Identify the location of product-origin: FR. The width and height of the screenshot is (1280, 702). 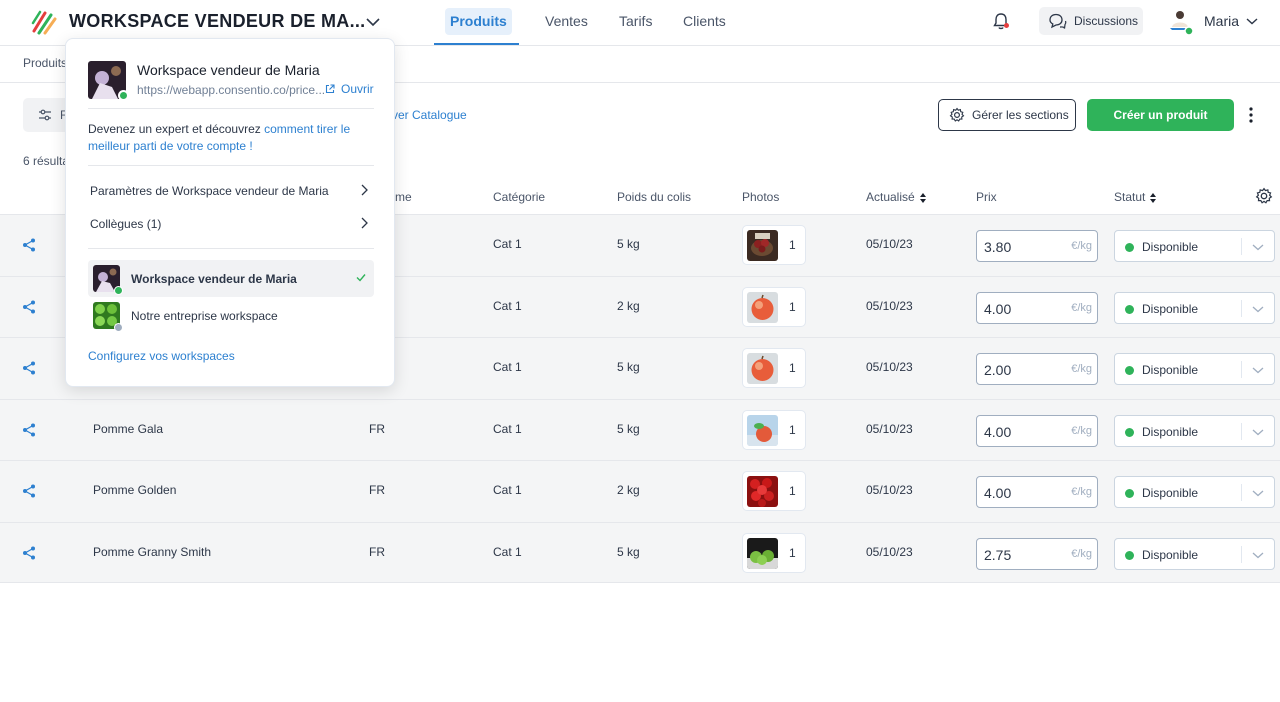
(377, 551).